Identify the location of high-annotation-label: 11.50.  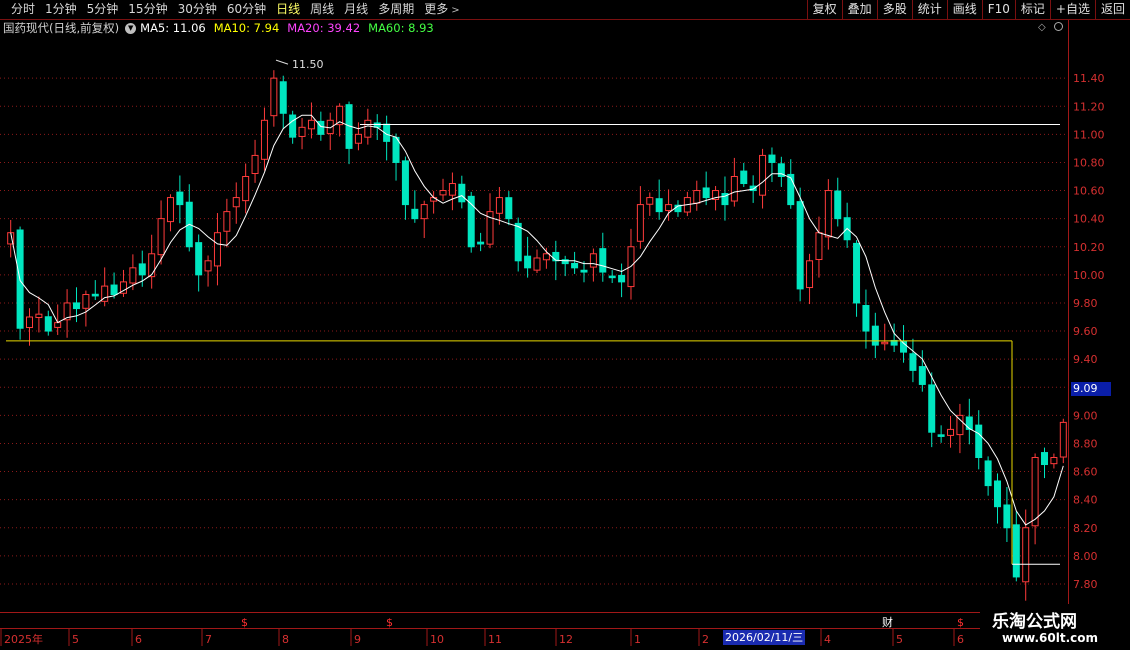
(308, 64).